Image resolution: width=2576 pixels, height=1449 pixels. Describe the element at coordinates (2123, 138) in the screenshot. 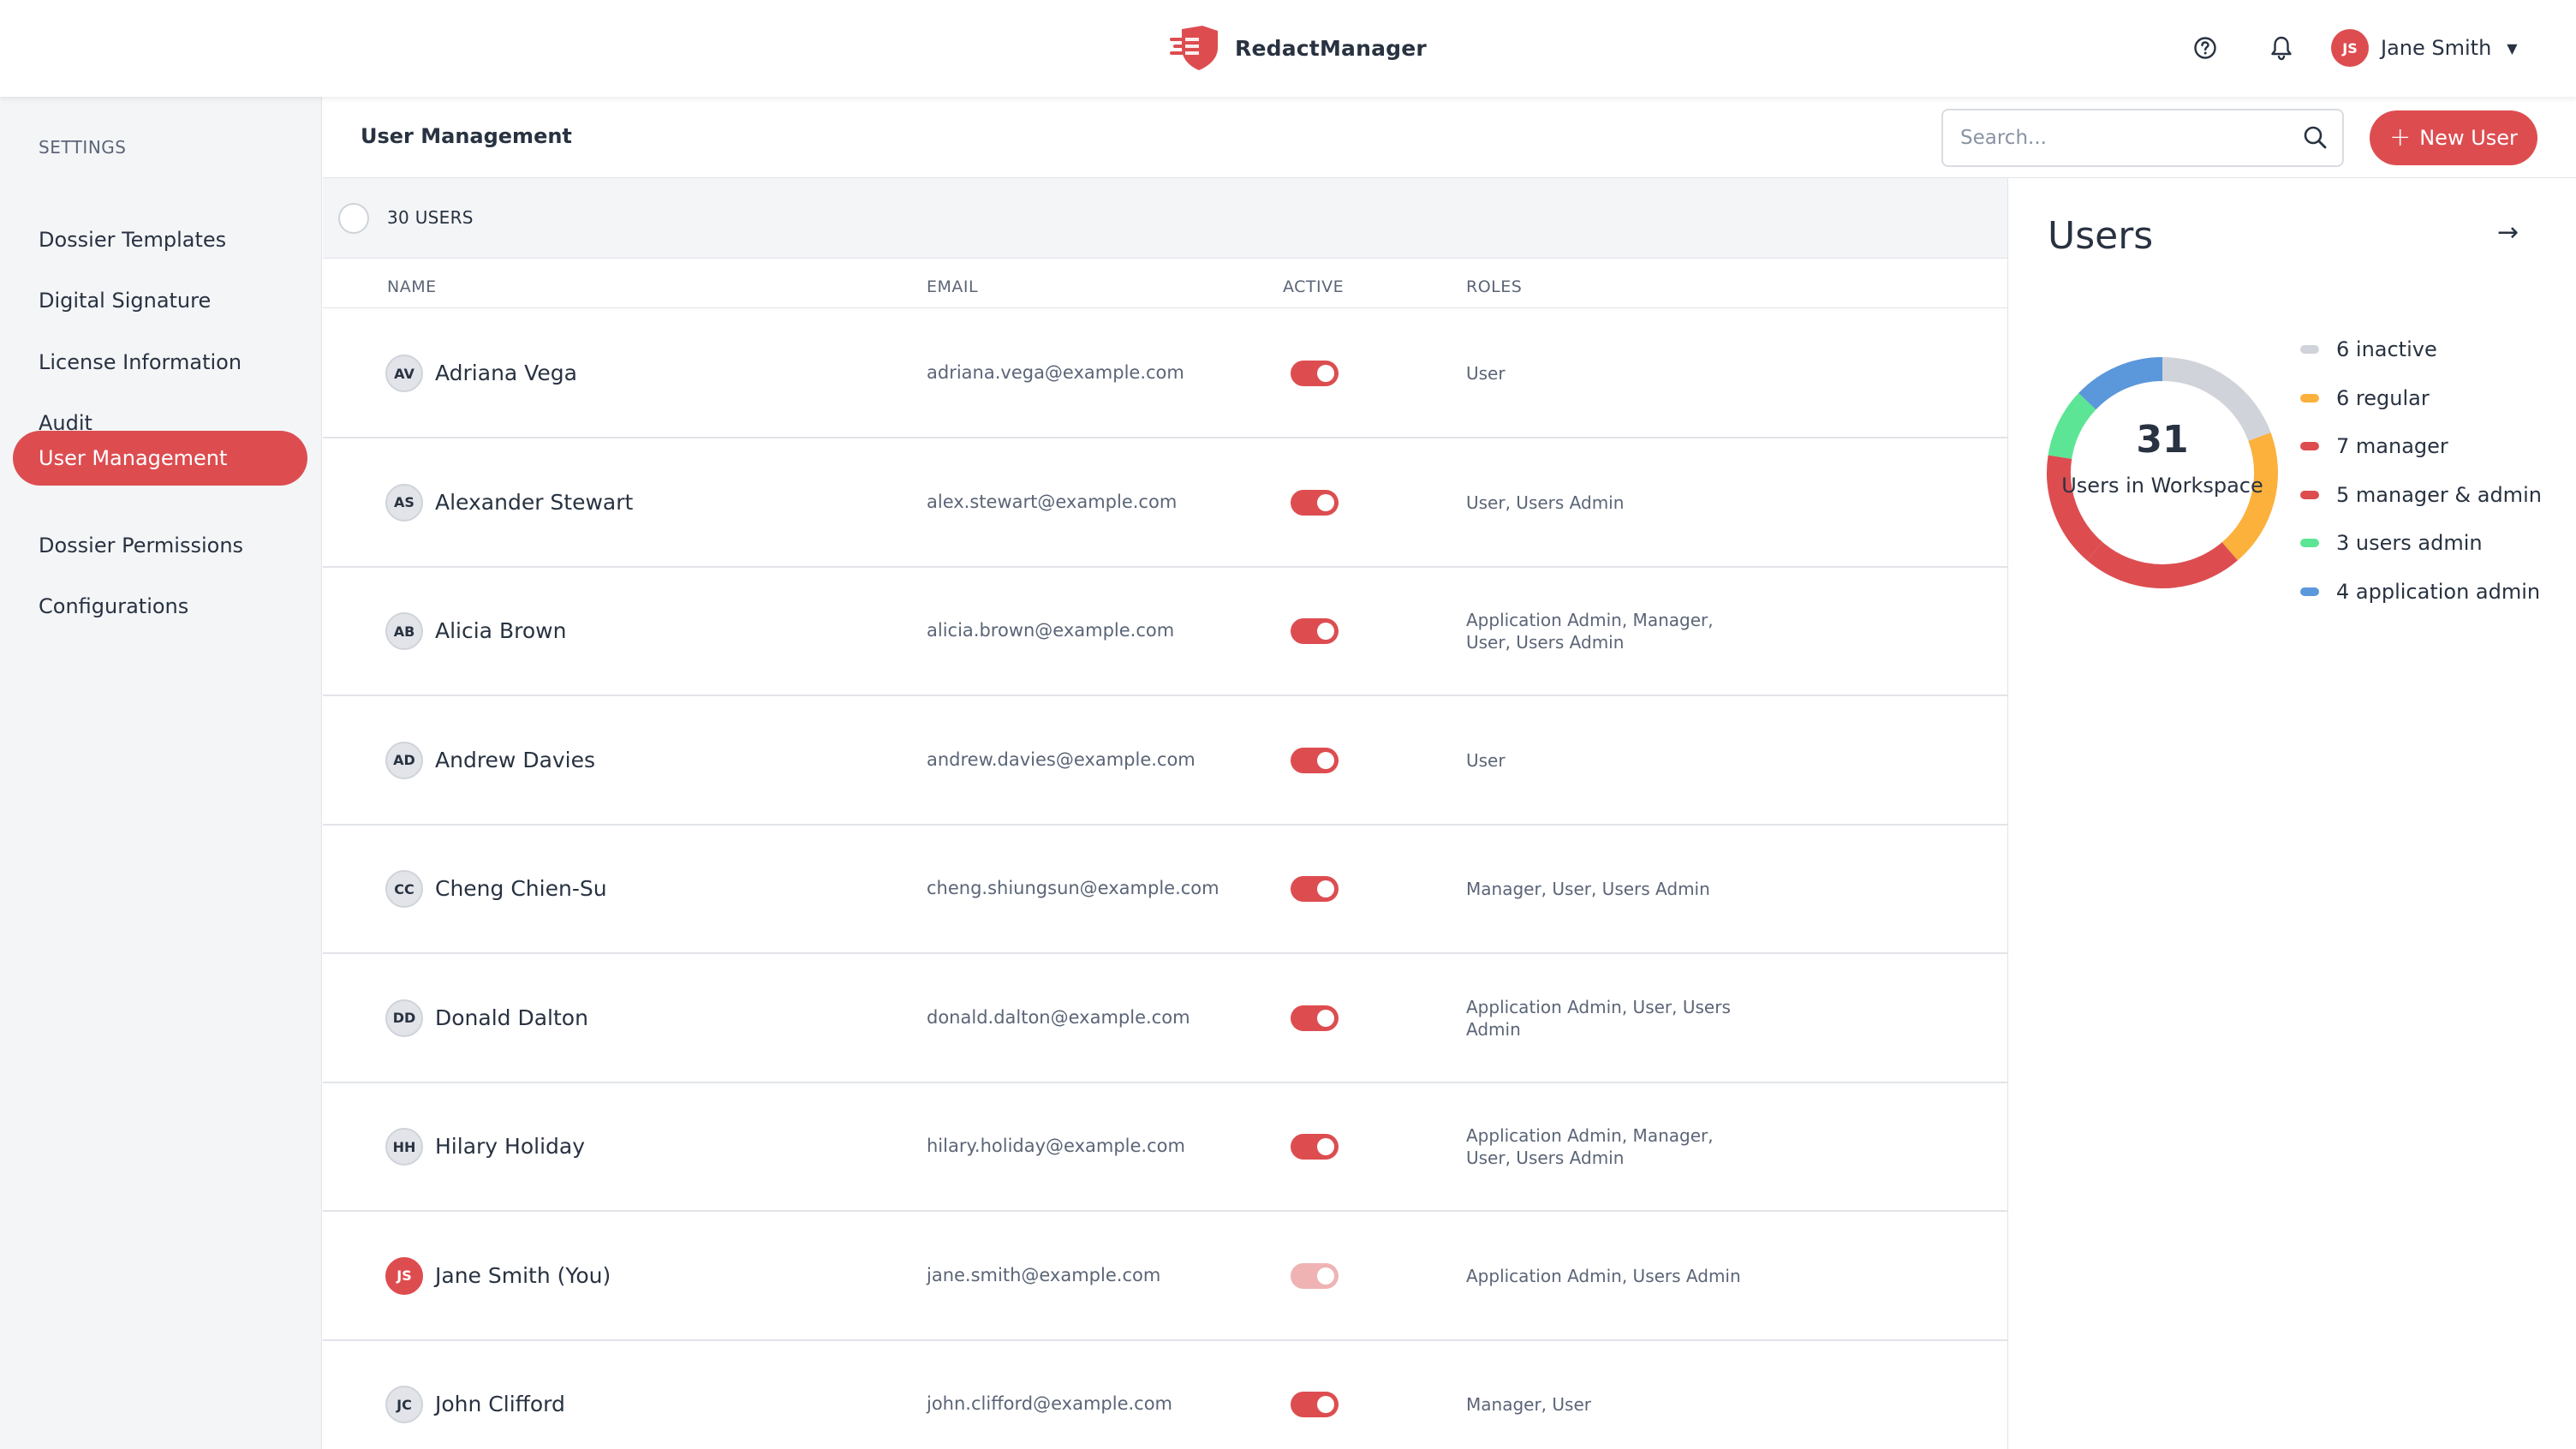

I see `search-input` at that location.